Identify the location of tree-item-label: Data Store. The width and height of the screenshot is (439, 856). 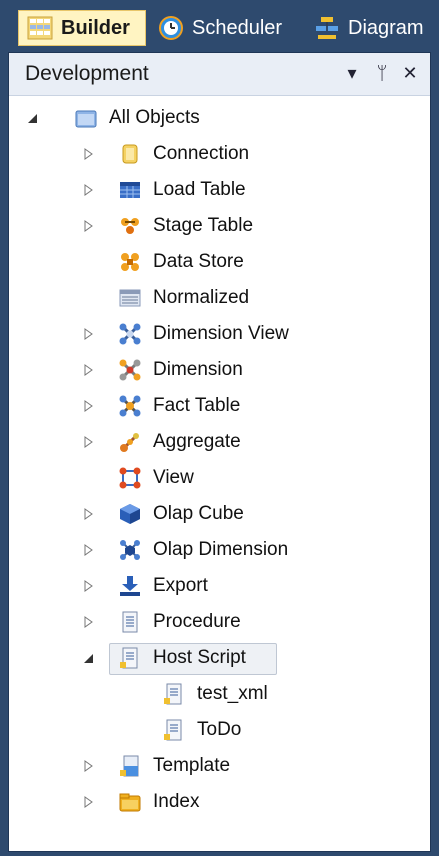
(198, 261).